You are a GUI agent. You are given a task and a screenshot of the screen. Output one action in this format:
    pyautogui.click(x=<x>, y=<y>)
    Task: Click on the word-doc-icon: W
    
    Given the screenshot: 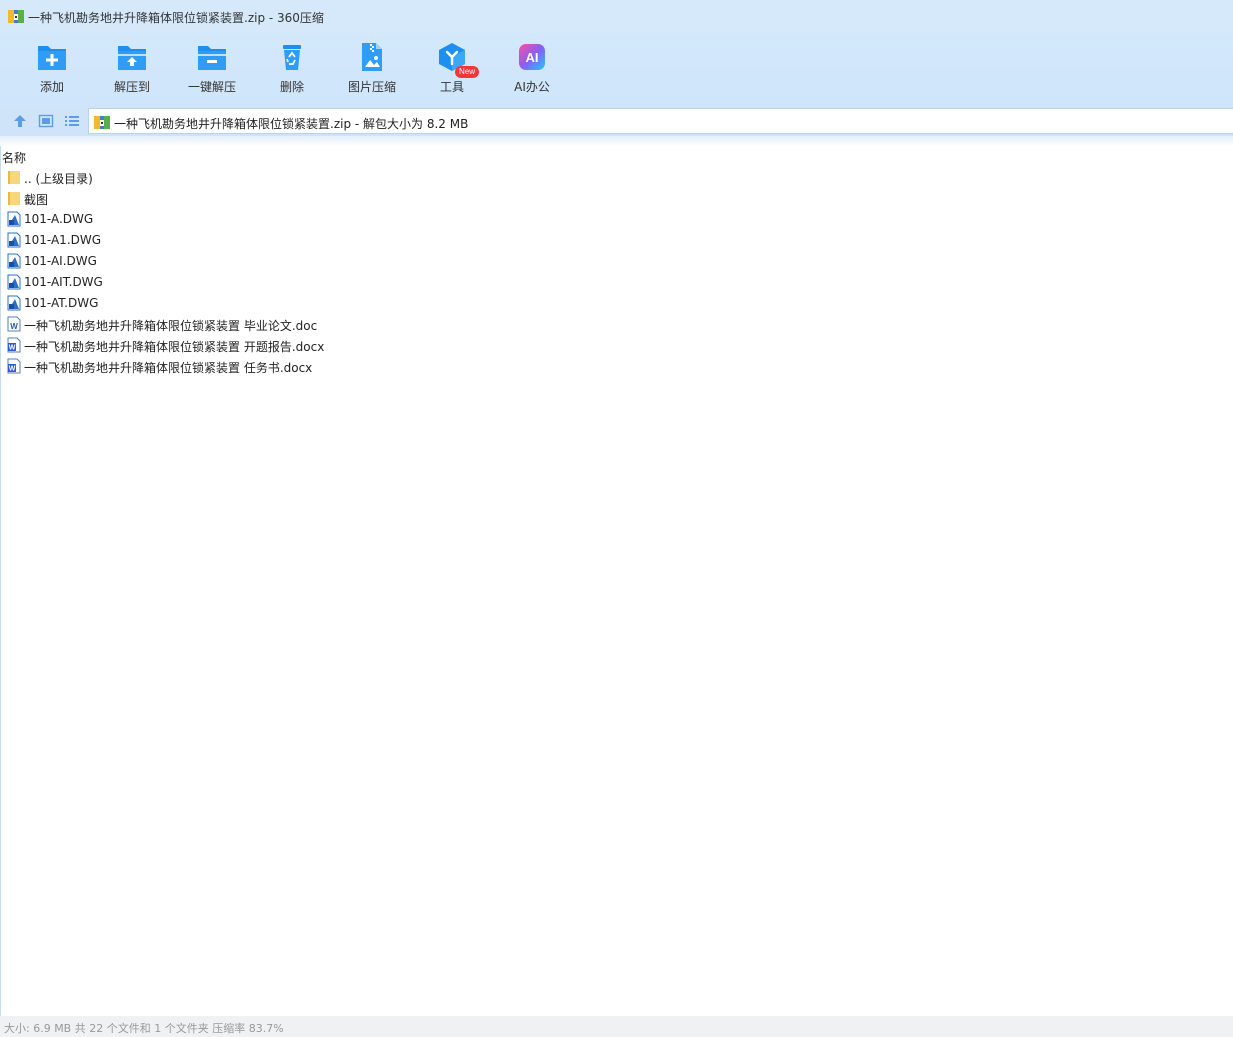 What is the action you would take?
    pyautogui.click(x=14, y=324)
    